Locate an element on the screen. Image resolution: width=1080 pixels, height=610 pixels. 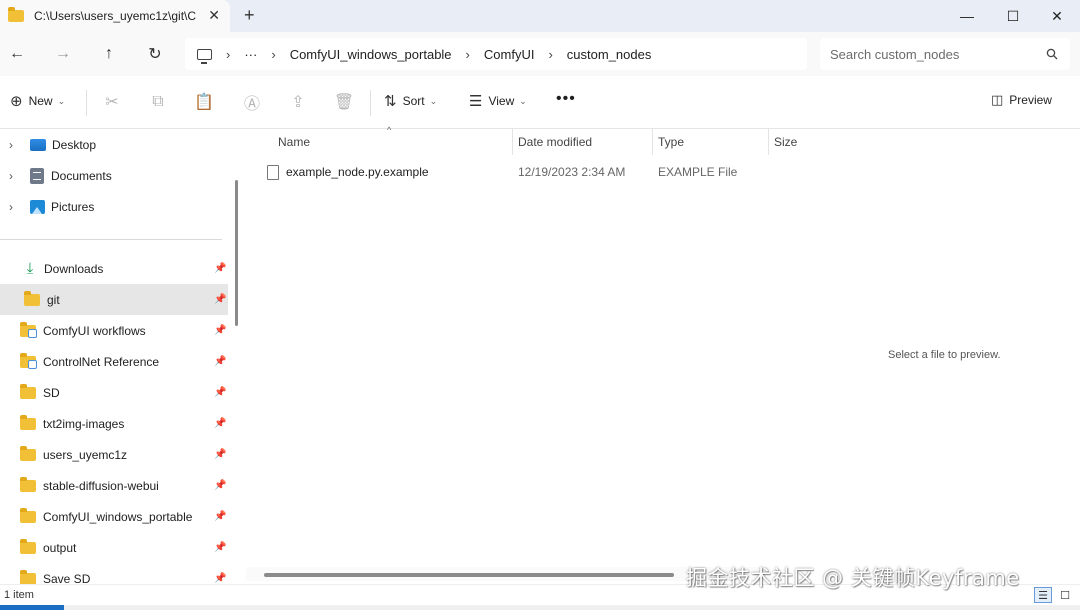
tiles-view-toggle: ☐ is located at coordinates (1065, 595).